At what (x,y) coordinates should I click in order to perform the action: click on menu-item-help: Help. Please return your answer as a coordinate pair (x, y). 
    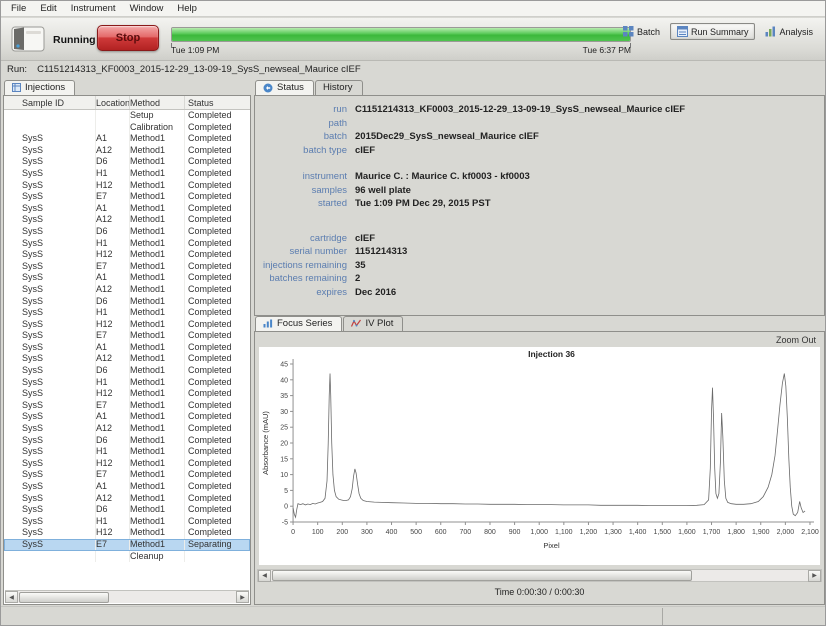
    Looking at the image, I should click on (187, 8).